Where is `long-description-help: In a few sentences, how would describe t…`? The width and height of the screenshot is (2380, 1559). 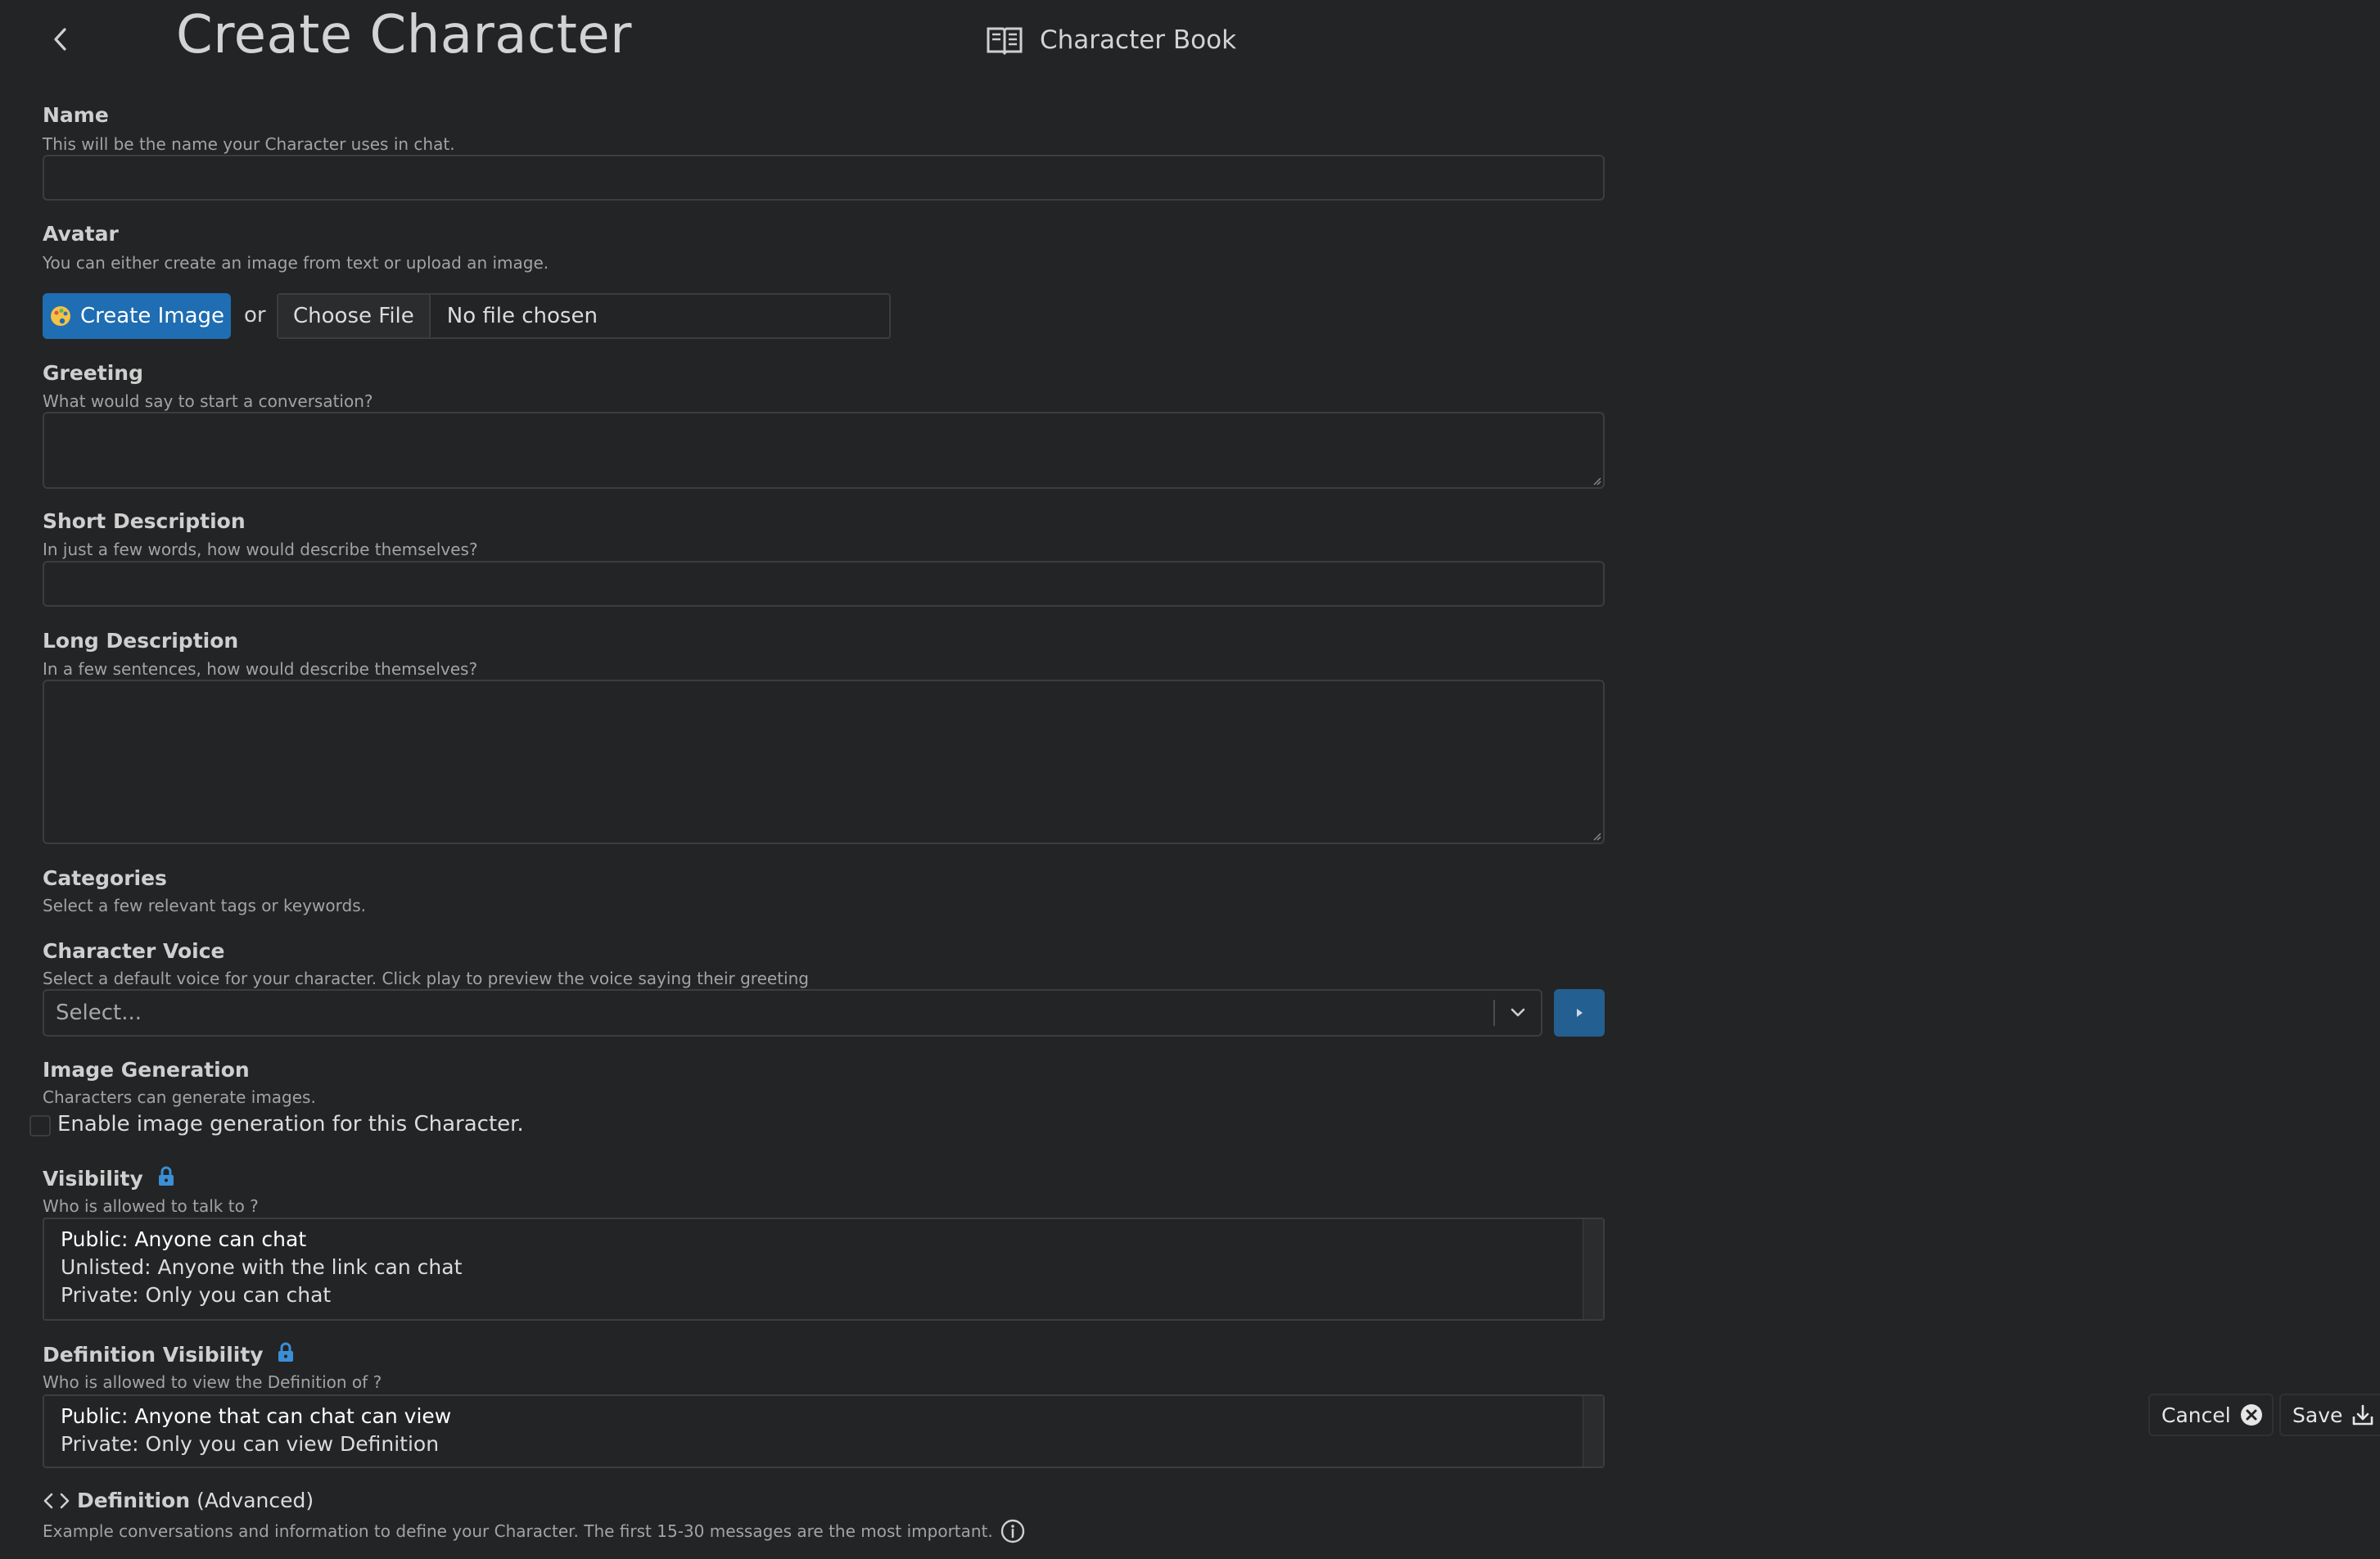
long-description-help: In a few sentences, how would describe t… is located at coordinates (260, 669).